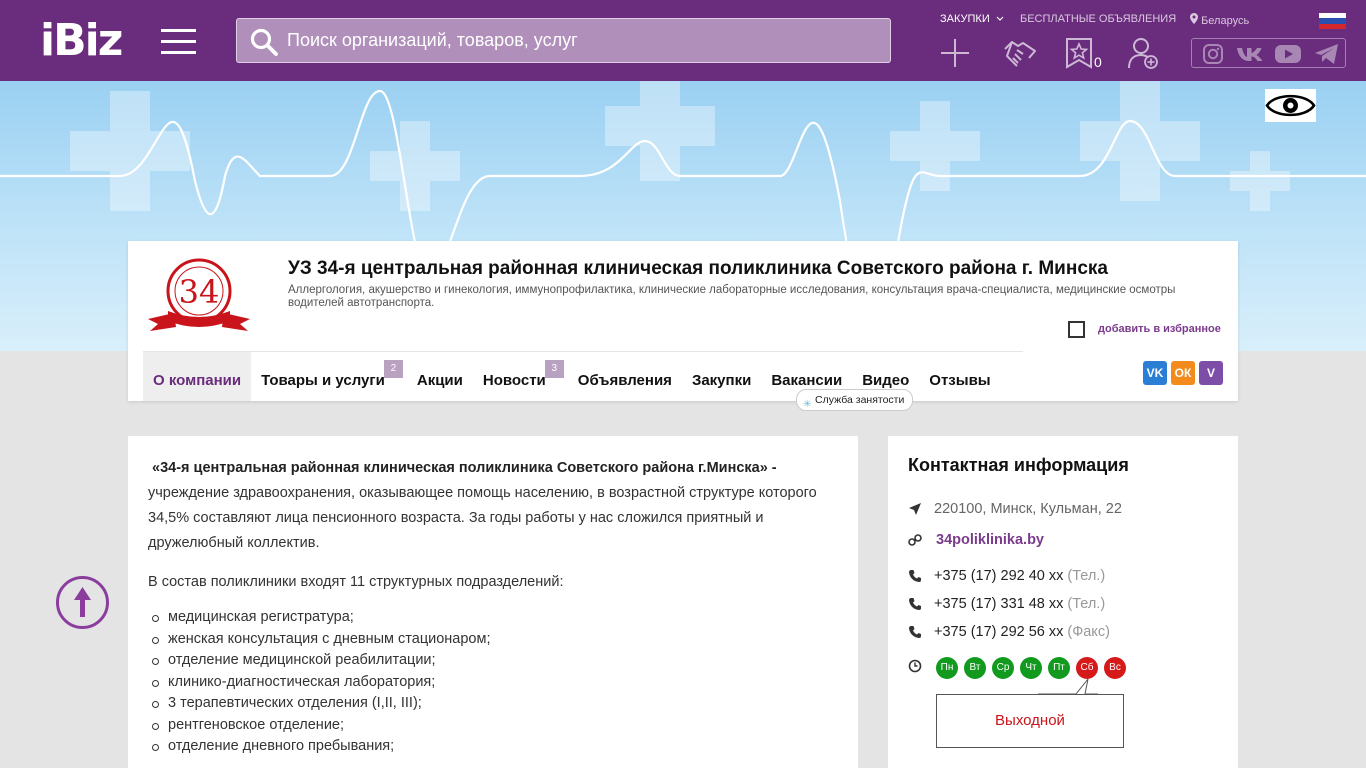  What do you see at coordinates (1000, 18) in the screenshot?
I see `chevron-down-icon` at bounding box center [1000, 18].